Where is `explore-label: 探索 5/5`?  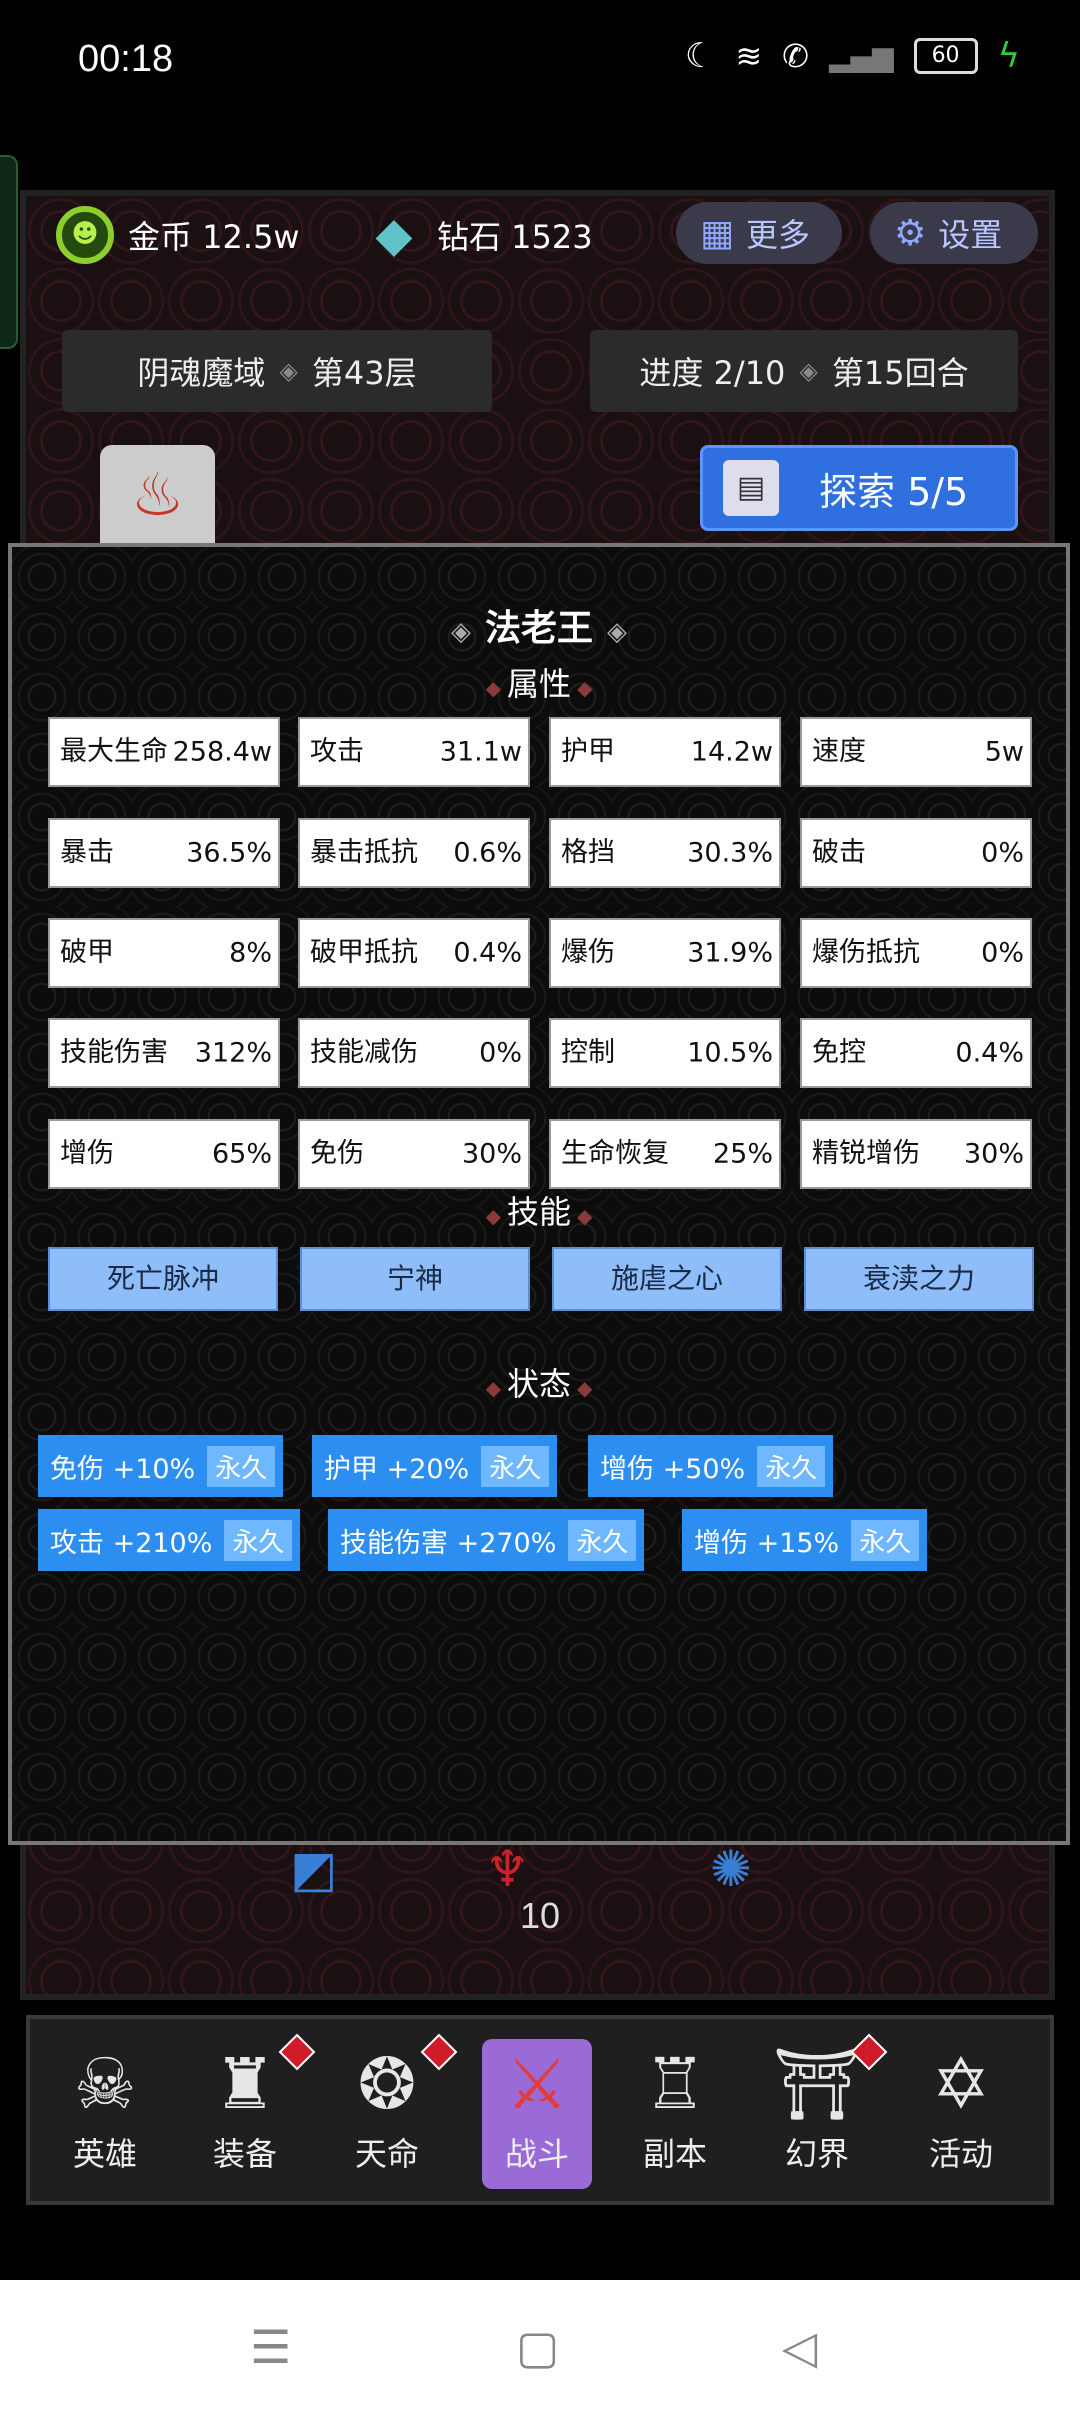 explore-label: 探索 5/5 is located at coordinates (894, 491).